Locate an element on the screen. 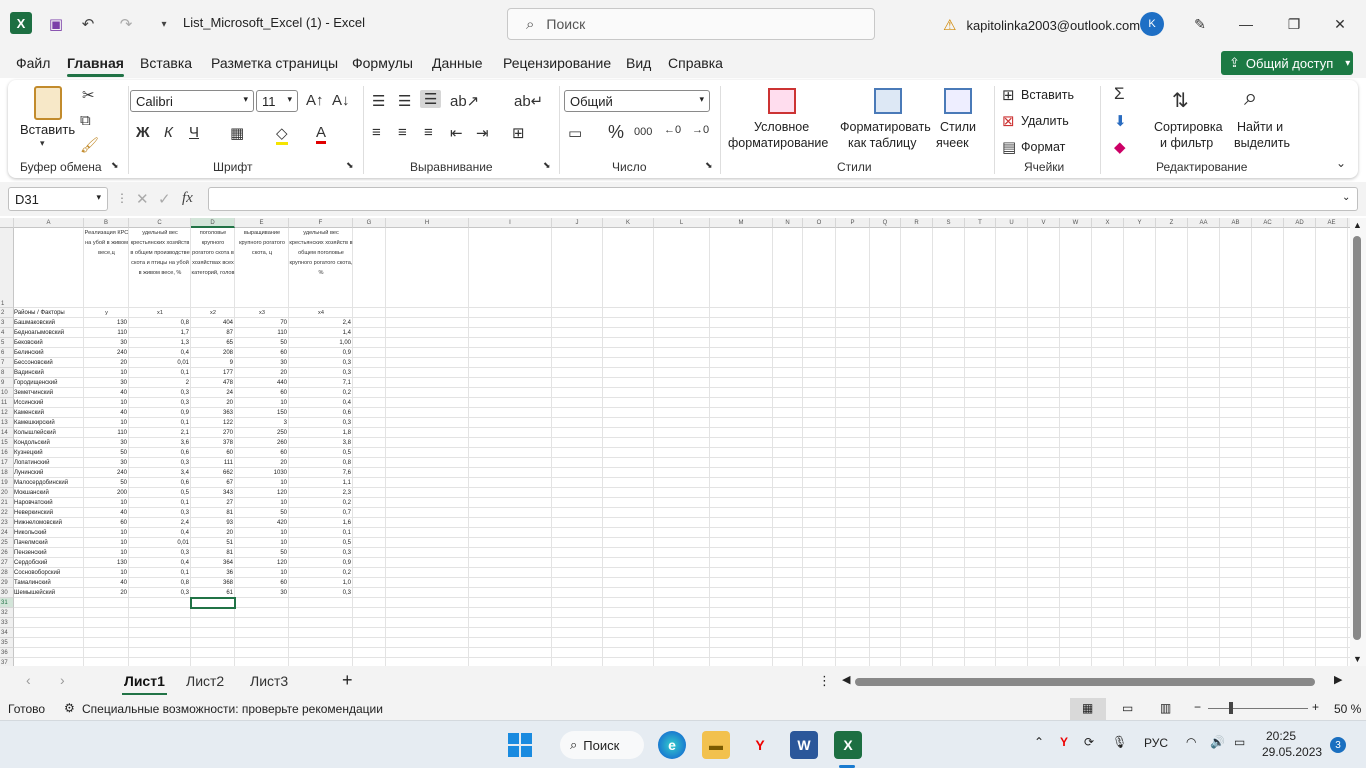  insert-cells-icon: ⊞ is located at coordinates (1008, 95).